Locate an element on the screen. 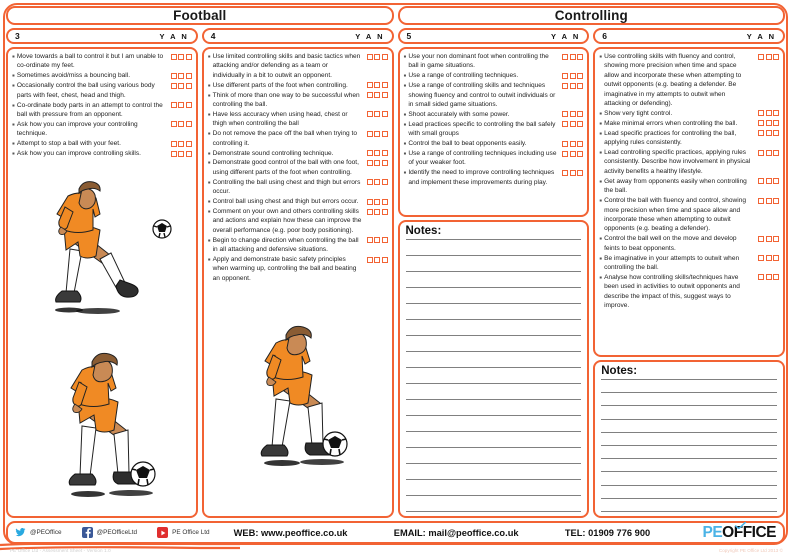 This screenshot has height=558, width=791. email-text: EMAIL: mail@peoffice.co.uk is located at coordinates (456, 533).